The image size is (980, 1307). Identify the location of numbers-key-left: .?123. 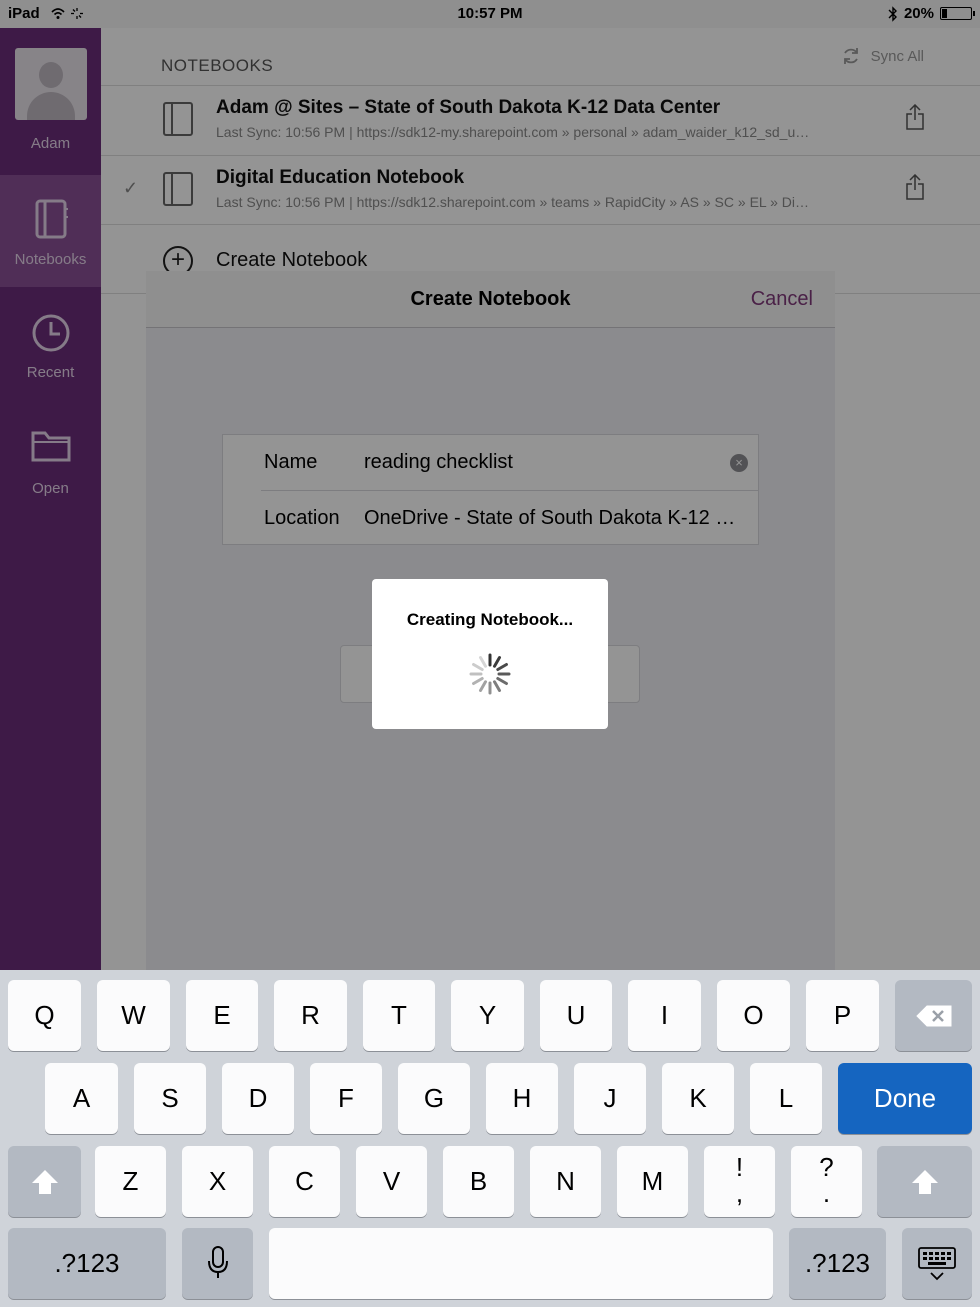
(87, 1263).